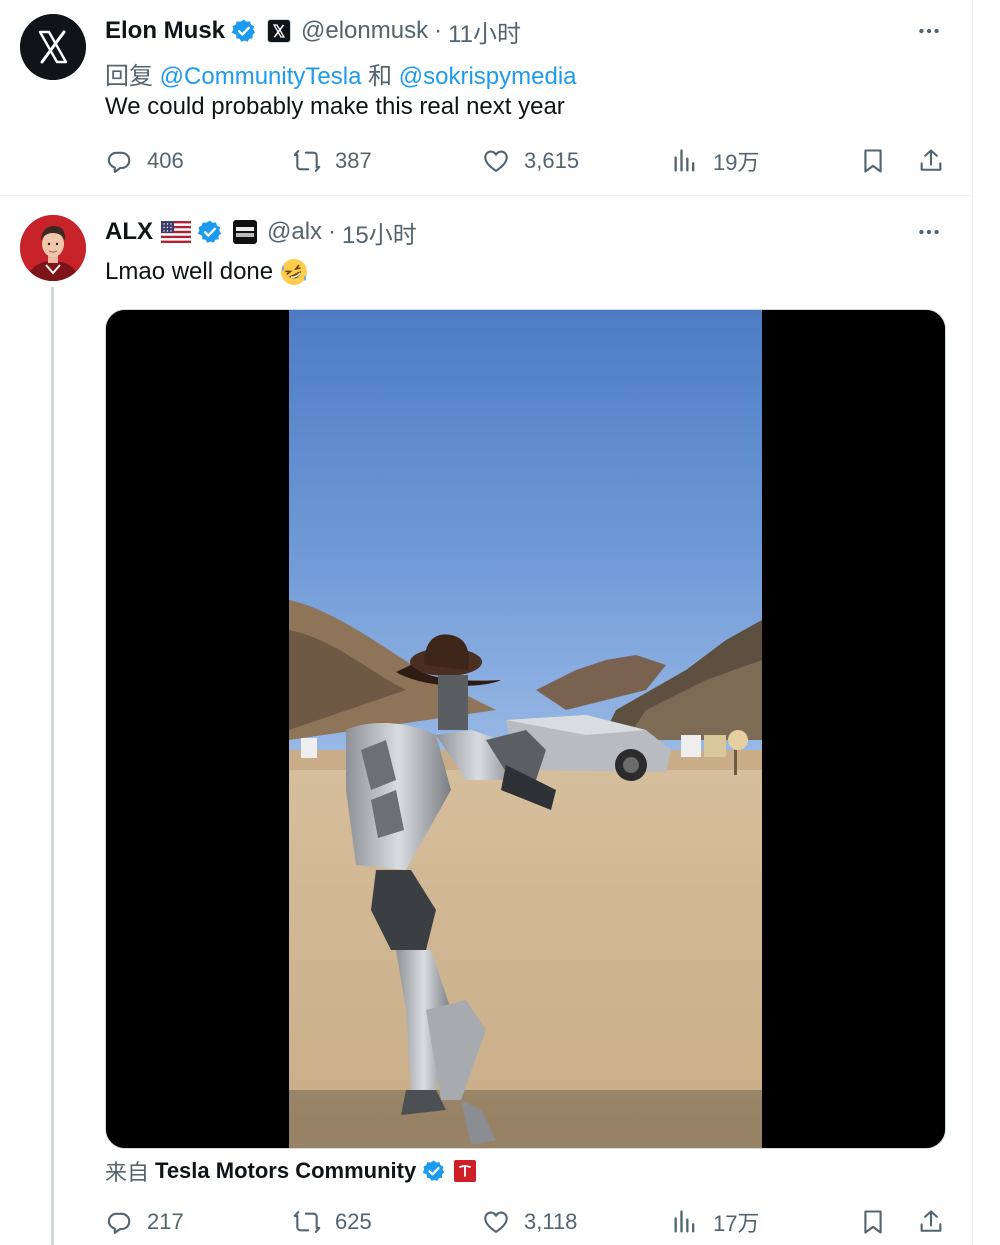 The height and width of the screenshot is (1245, 1000). What do you see at coordinates (488, 76) in the screenshot?
I see `mention-link: @sokrispymedia` at bounding box center [488, 76].